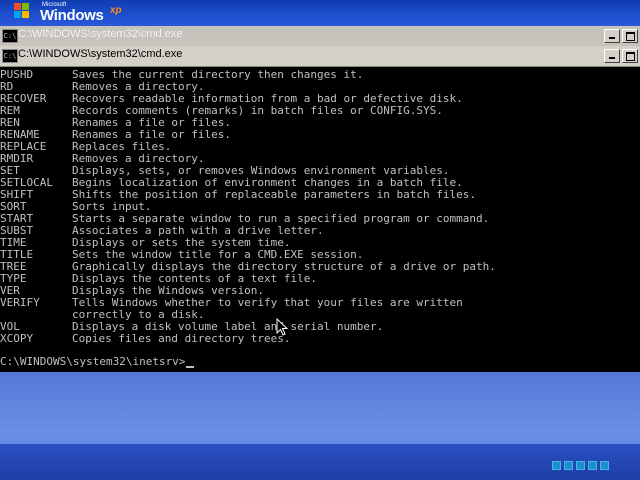 The height and width of the screenshot is (480, 640). What do you see at coordinates (320, 13) in the screenshot?
I see `xp-brand-strip: Microsoft Windows xp` at bounding box center [320, 13].